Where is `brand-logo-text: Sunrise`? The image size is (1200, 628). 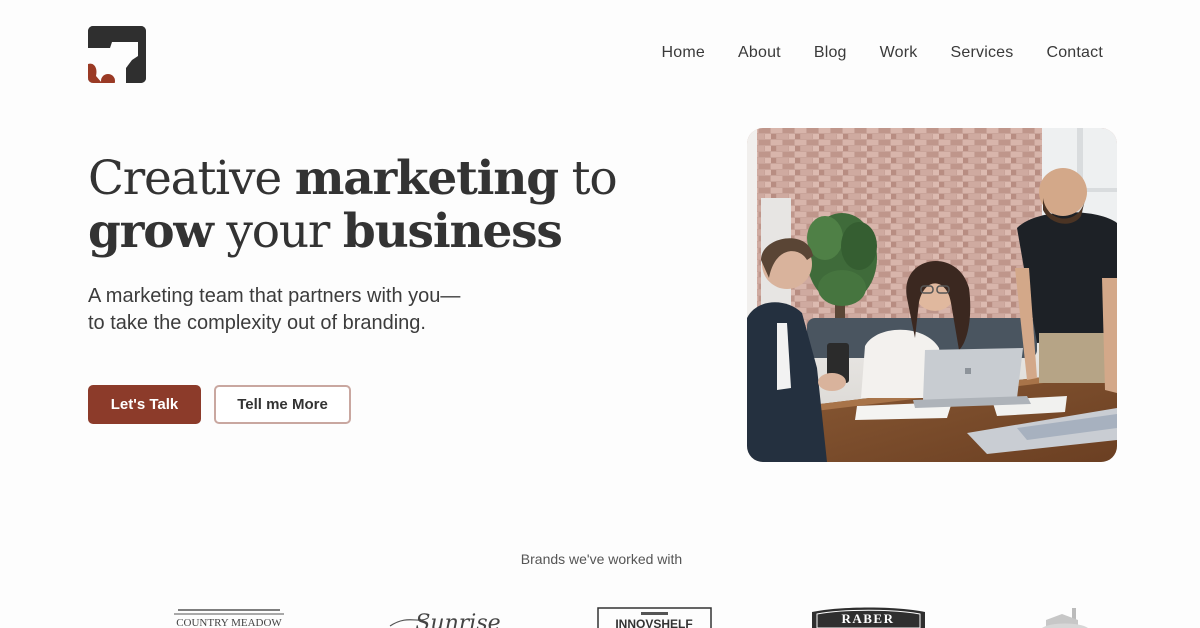
brand-logo-text: Sunrise is located at coordinates (457, 619).